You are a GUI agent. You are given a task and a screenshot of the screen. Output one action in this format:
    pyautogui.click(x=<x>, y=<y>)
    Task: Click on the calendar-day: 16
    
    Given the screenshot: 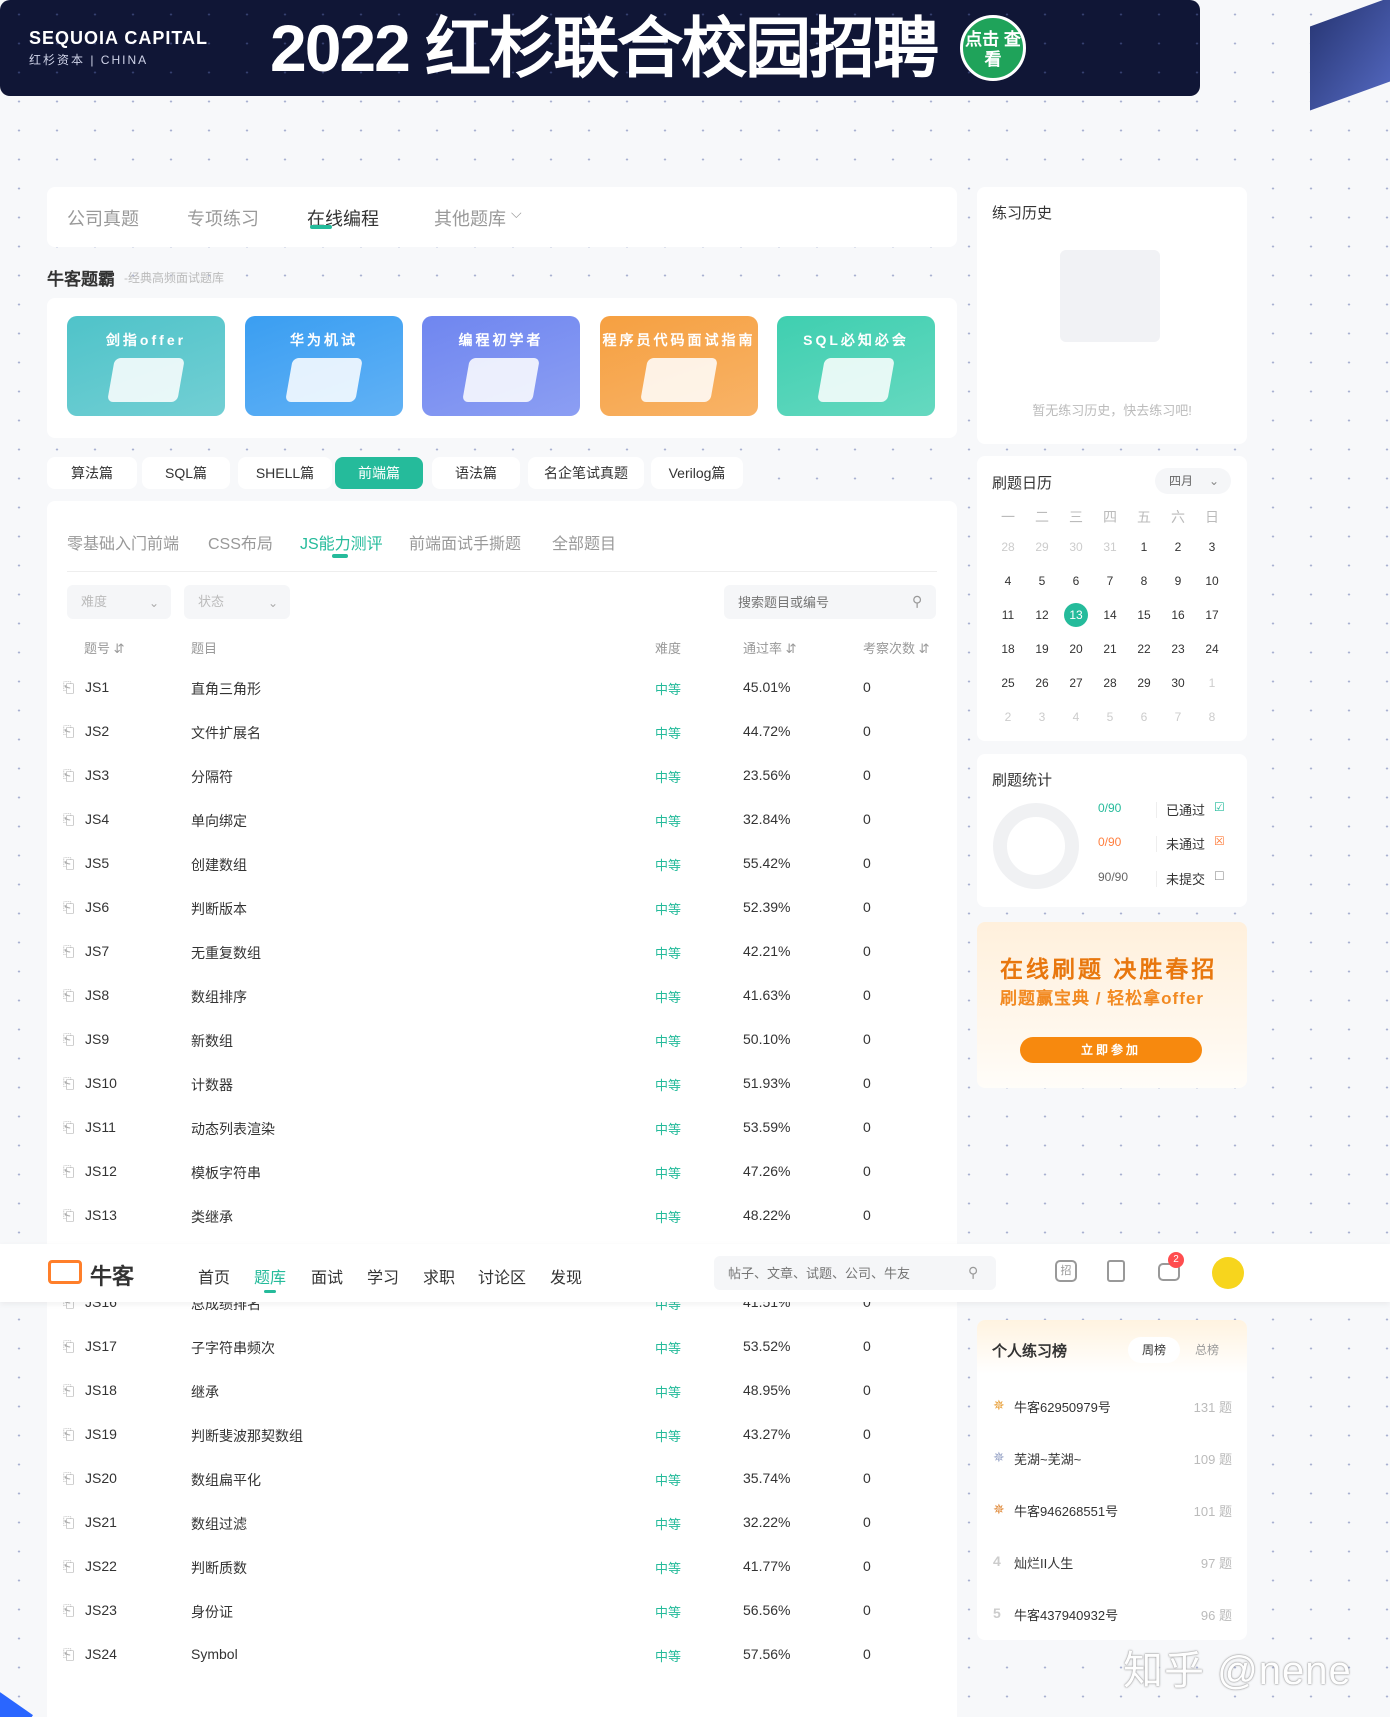 What is the action you would take?
    pyautogui.click(x=1178, y=615)
    